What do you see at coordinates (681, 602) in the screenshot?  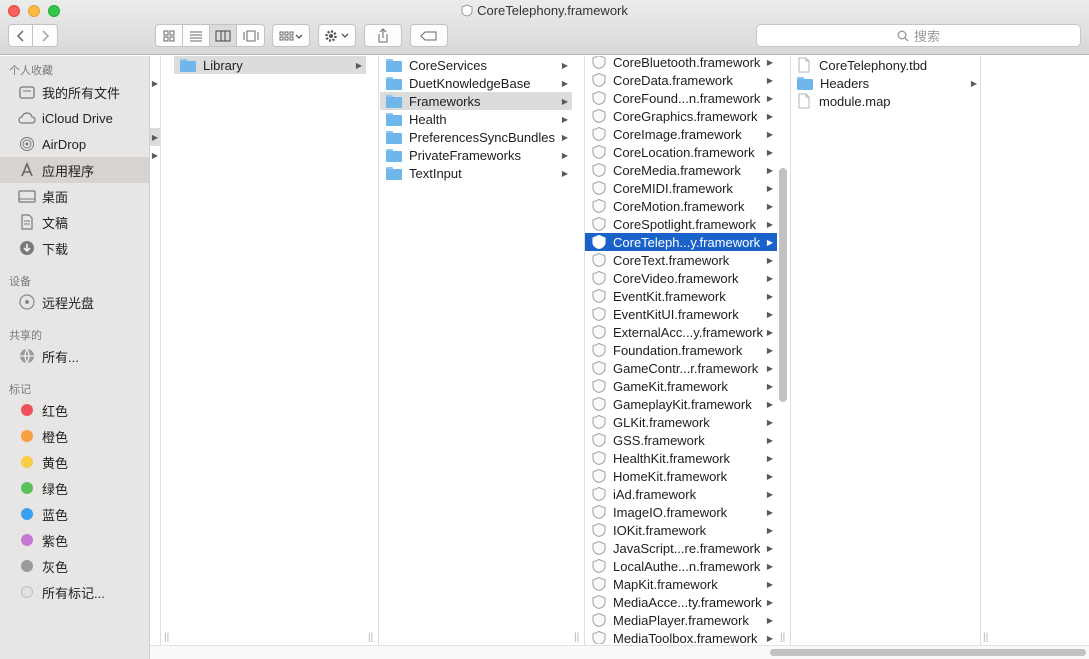 I see `list-item: MediaAcce...ty.framework ▶` at bounding box center [681, 602].